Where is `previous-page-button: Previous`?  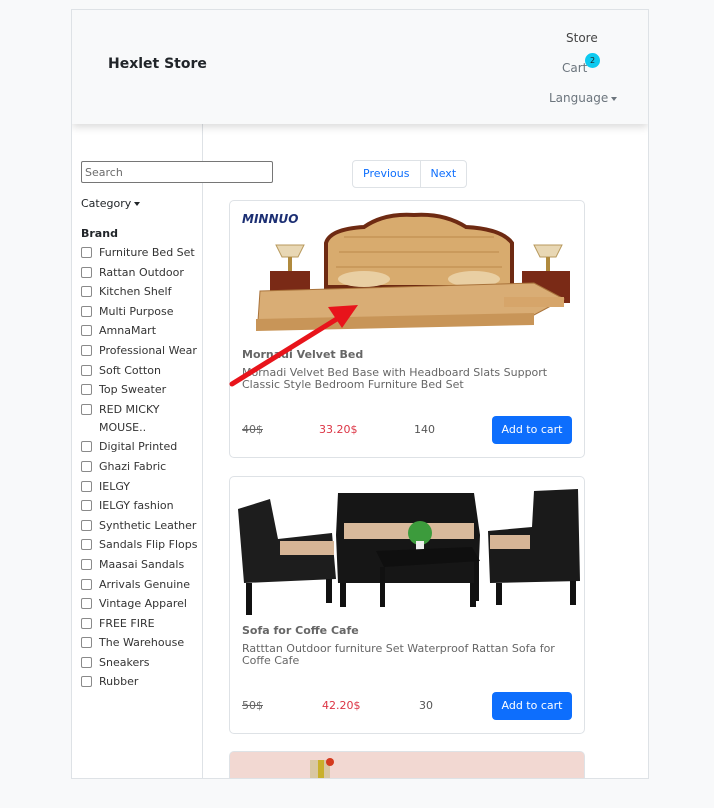
previous-page-button: Previous is located at coordinates (386, 174).